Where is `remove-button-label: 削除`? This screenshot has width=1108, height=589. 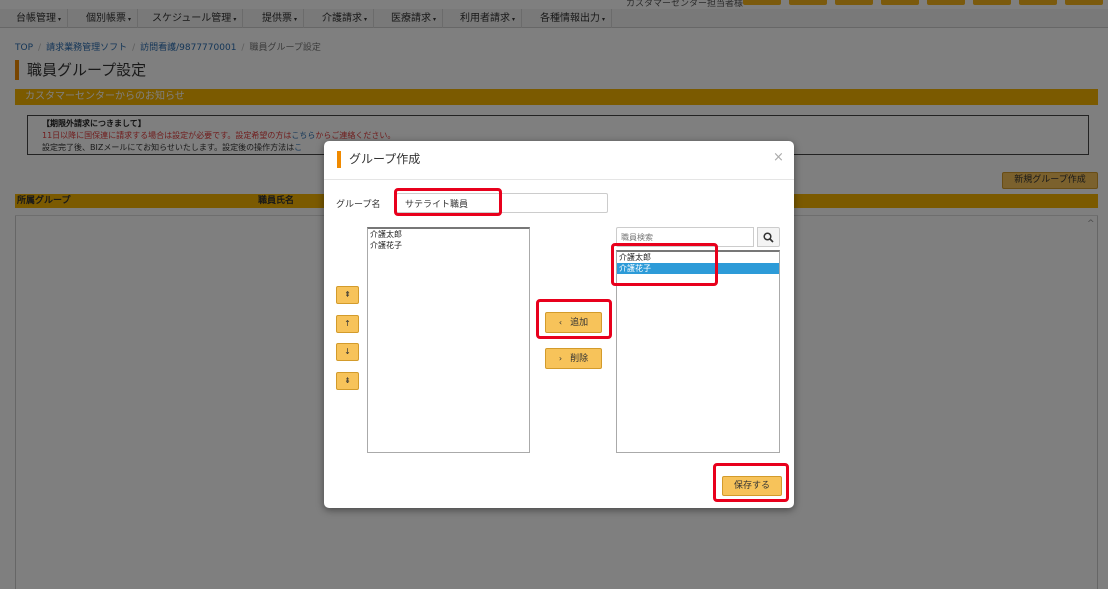 remove-button-label: 削除 is located at coordinates (579, 359).